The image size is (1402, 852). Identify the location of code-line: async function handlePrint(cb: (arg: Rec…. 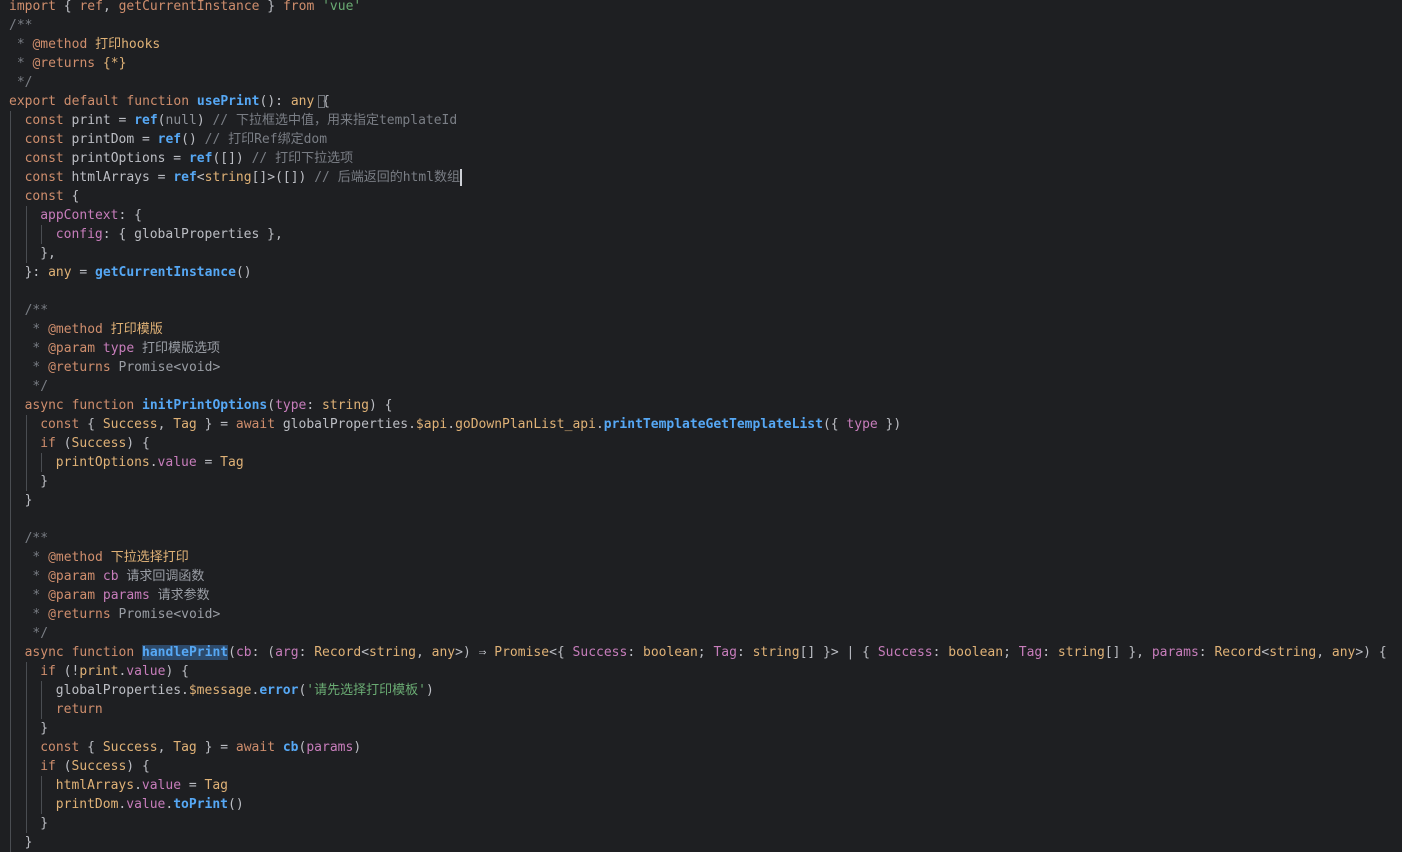
(706, 652).